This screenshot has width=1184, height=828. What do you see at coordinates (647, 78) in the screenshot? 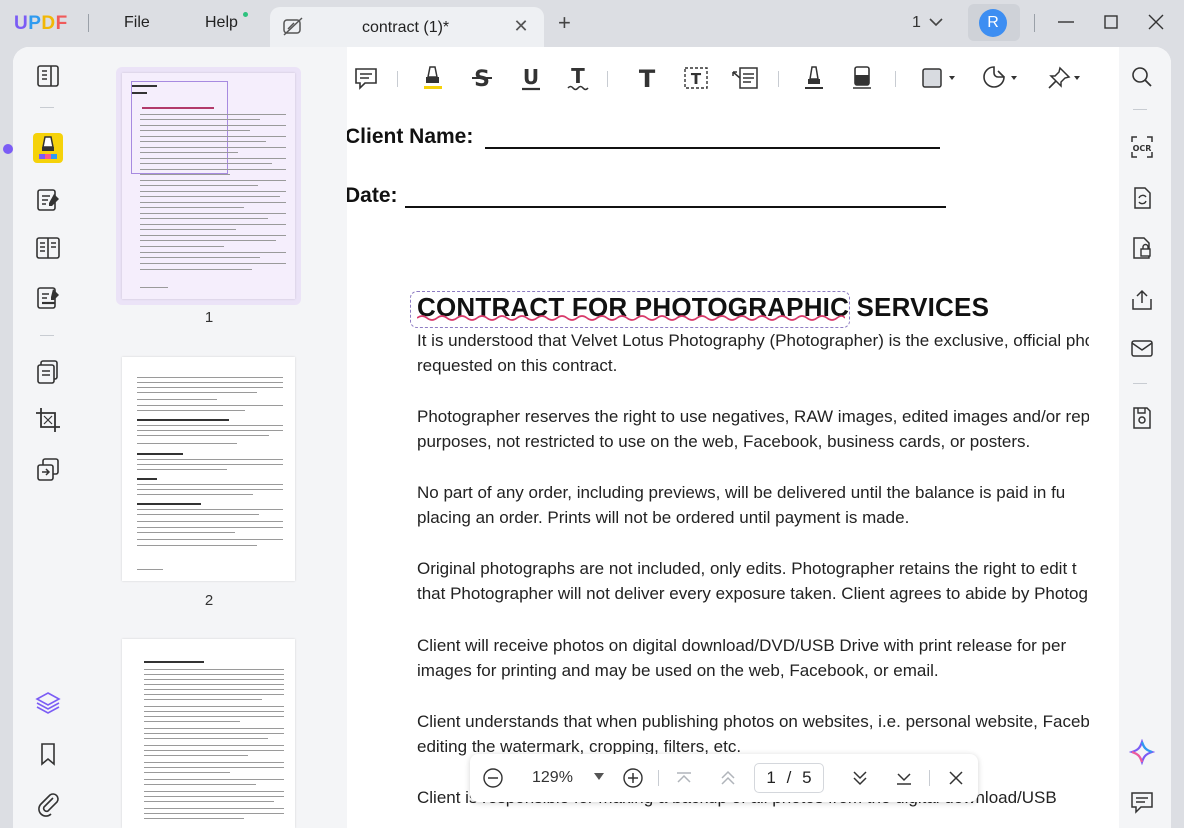
I see `text-comment-icon: T` at bounding box center [647, 78].